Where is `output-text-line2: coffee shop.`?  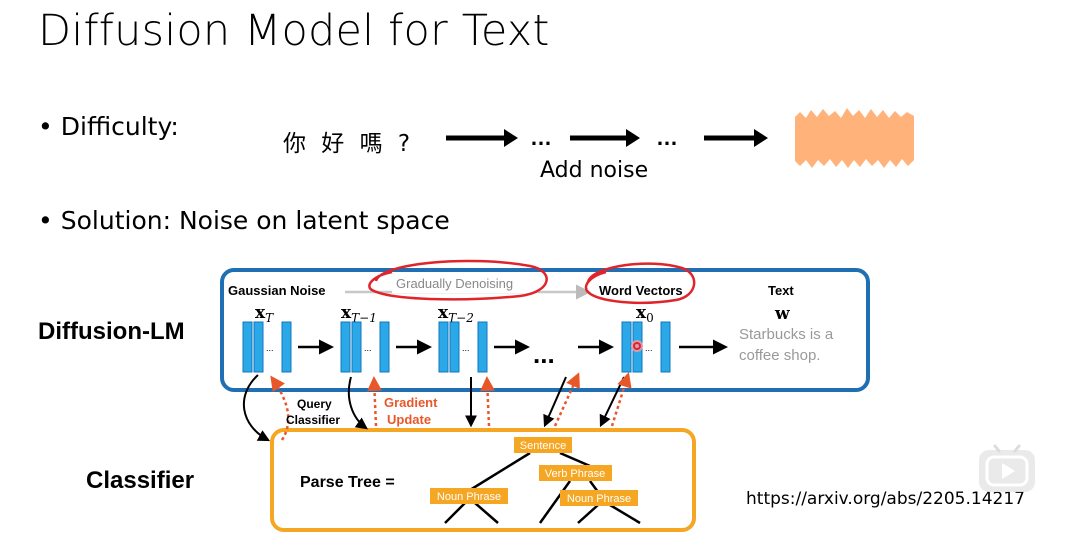
output-text-line2: coffee shop. is located at coordinates (779, 355).